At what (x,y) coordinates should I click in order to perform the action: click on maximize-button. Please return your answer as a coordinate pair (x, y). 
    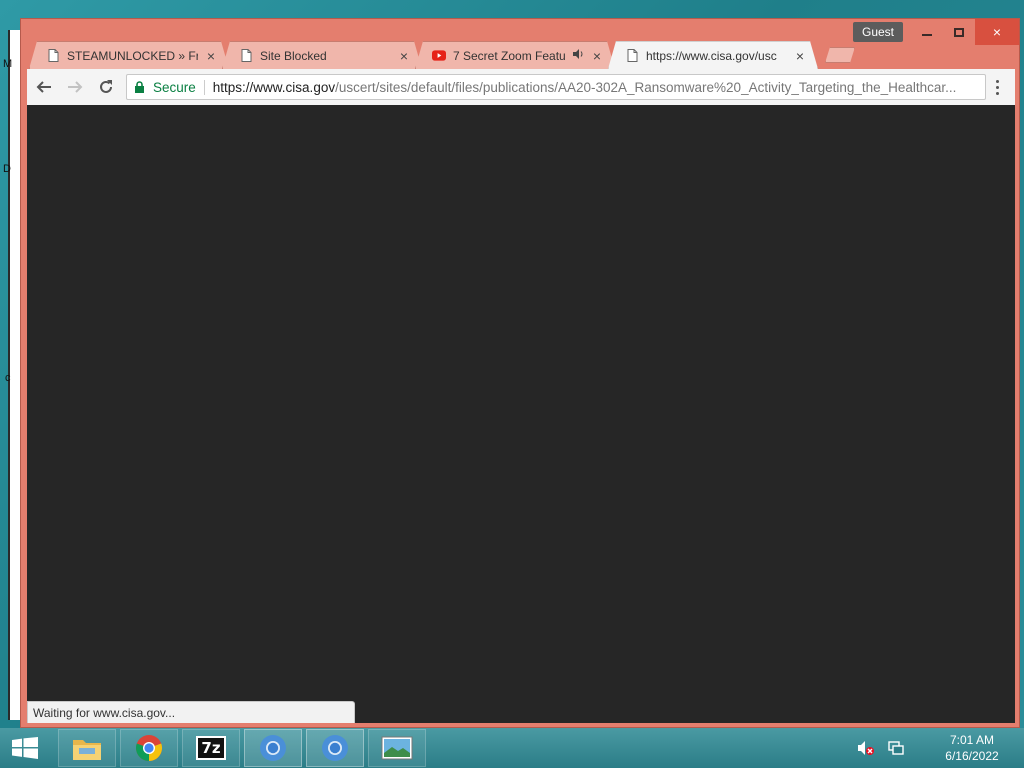
    Looking at the image, I should click on (959, 32).